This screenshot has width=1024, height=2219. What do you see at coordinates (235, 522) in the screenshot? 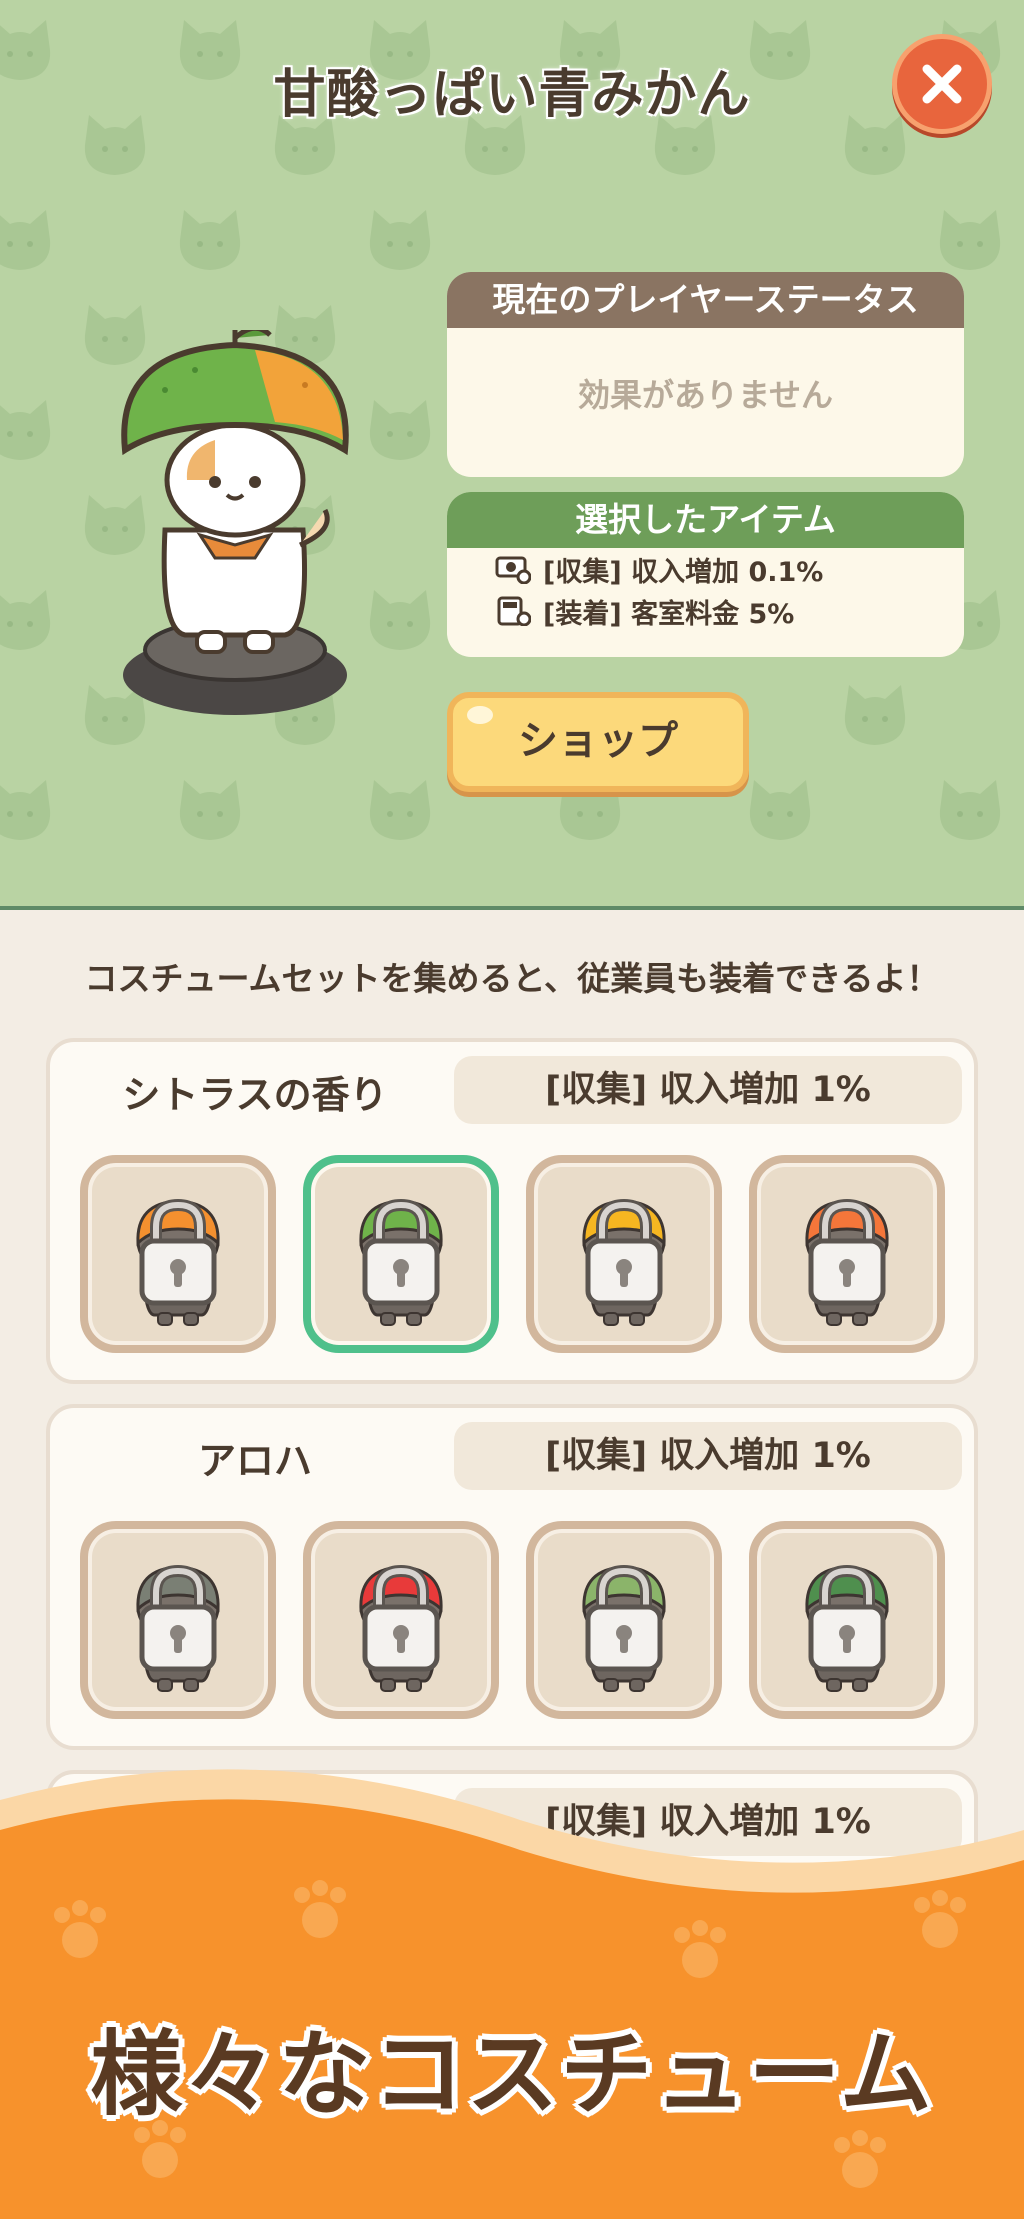
I see `cat-character-preview` at bounding box center [235, 522].